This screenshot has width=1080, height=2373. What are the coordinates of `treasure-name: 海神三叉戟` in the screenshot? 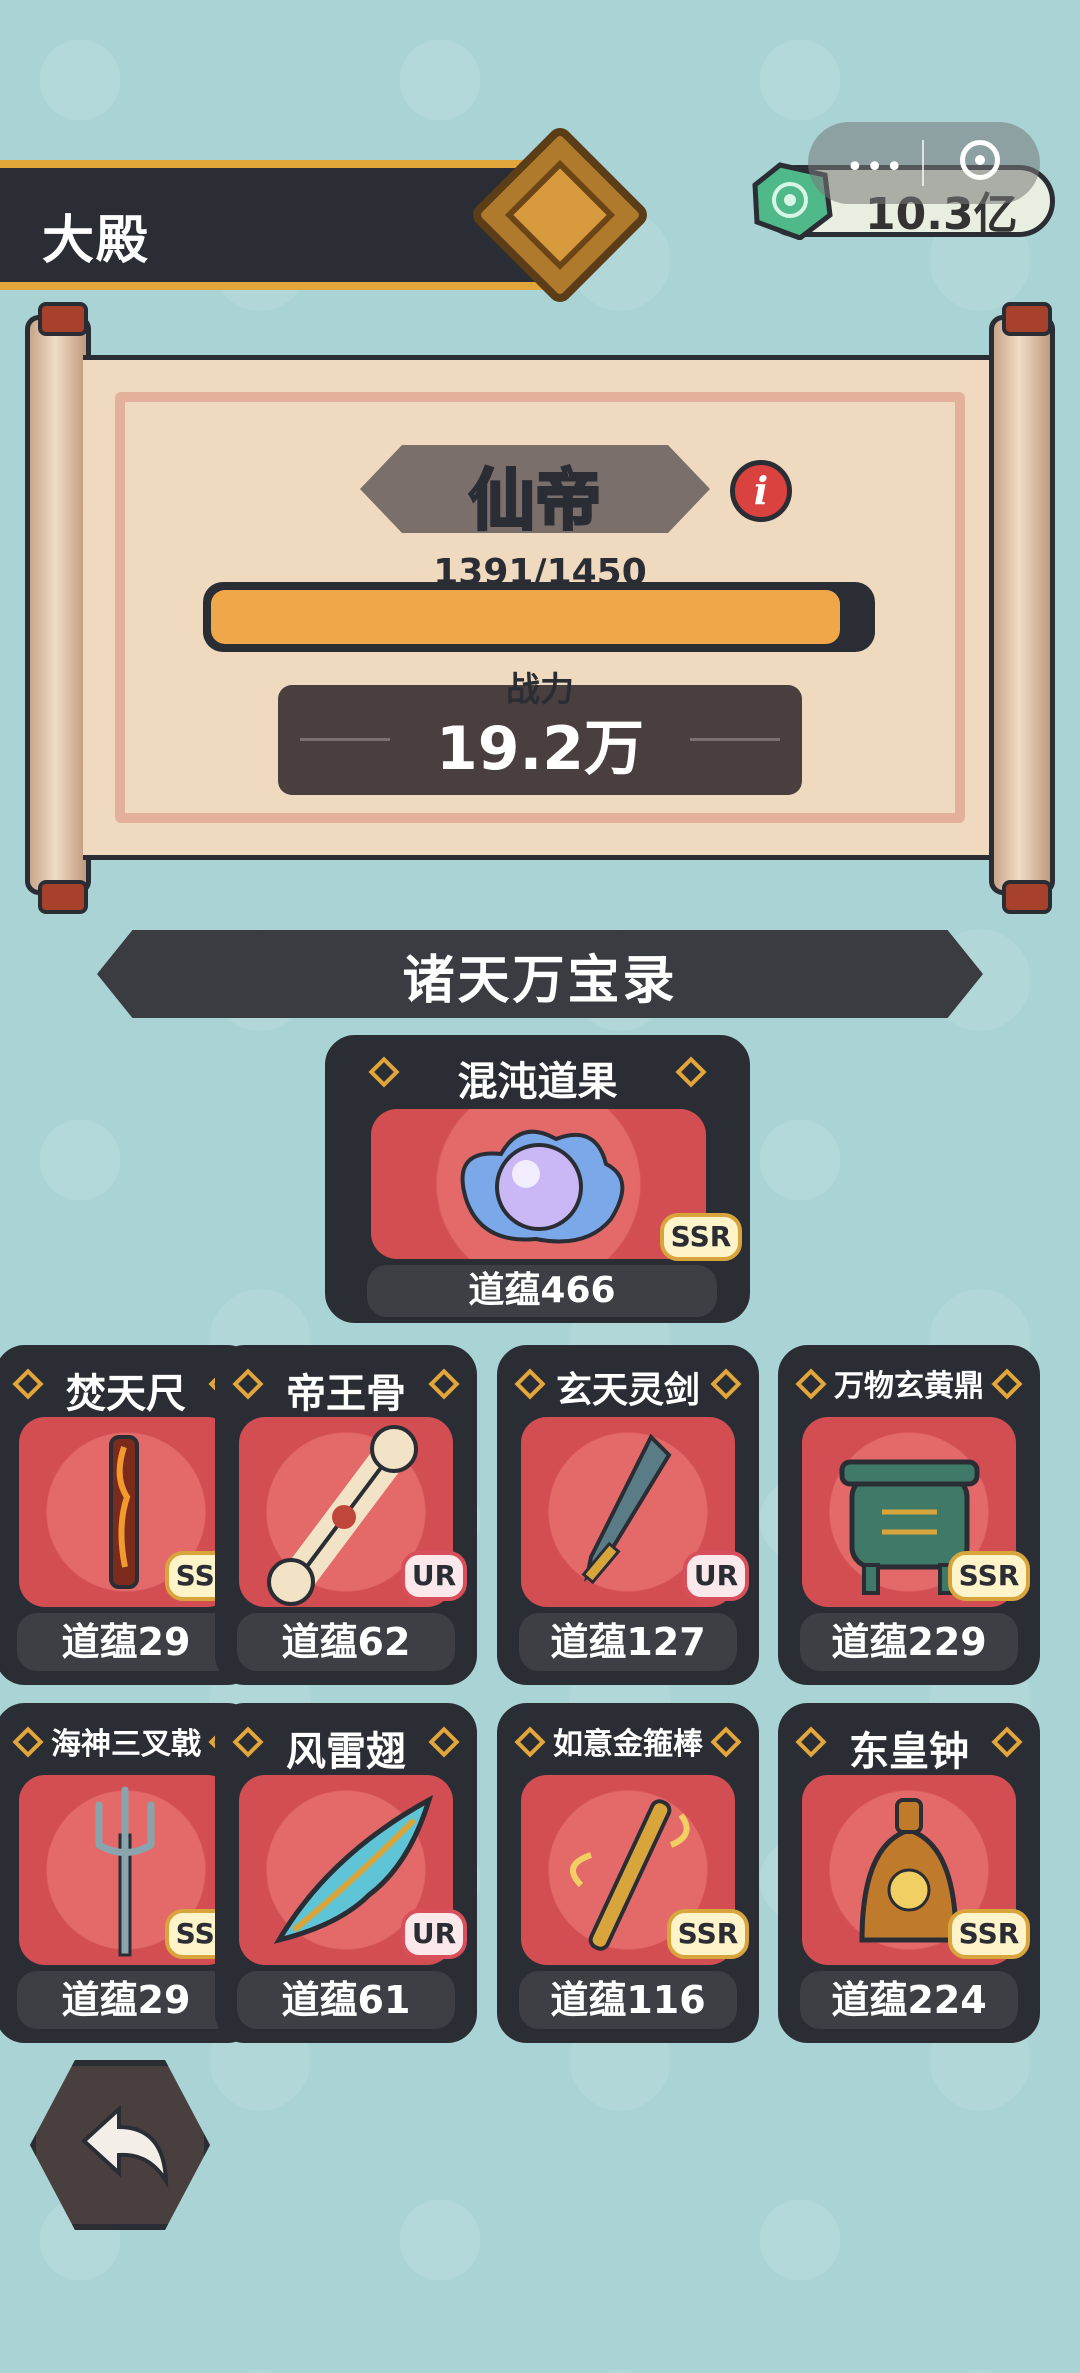 It's located at (126, 1744).